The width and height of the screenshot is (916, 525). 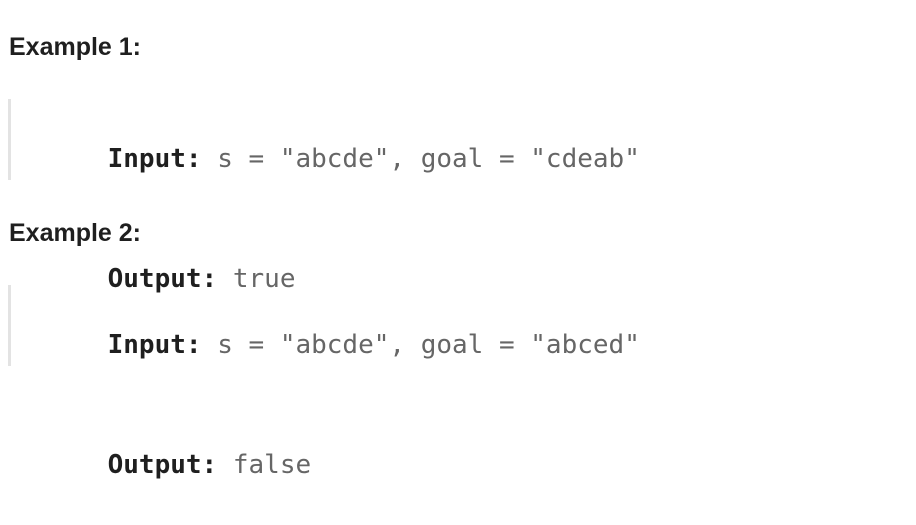 I want to click on example-2-input-value: s = "abcde", goal = "abced", so click(x=428, y=345).